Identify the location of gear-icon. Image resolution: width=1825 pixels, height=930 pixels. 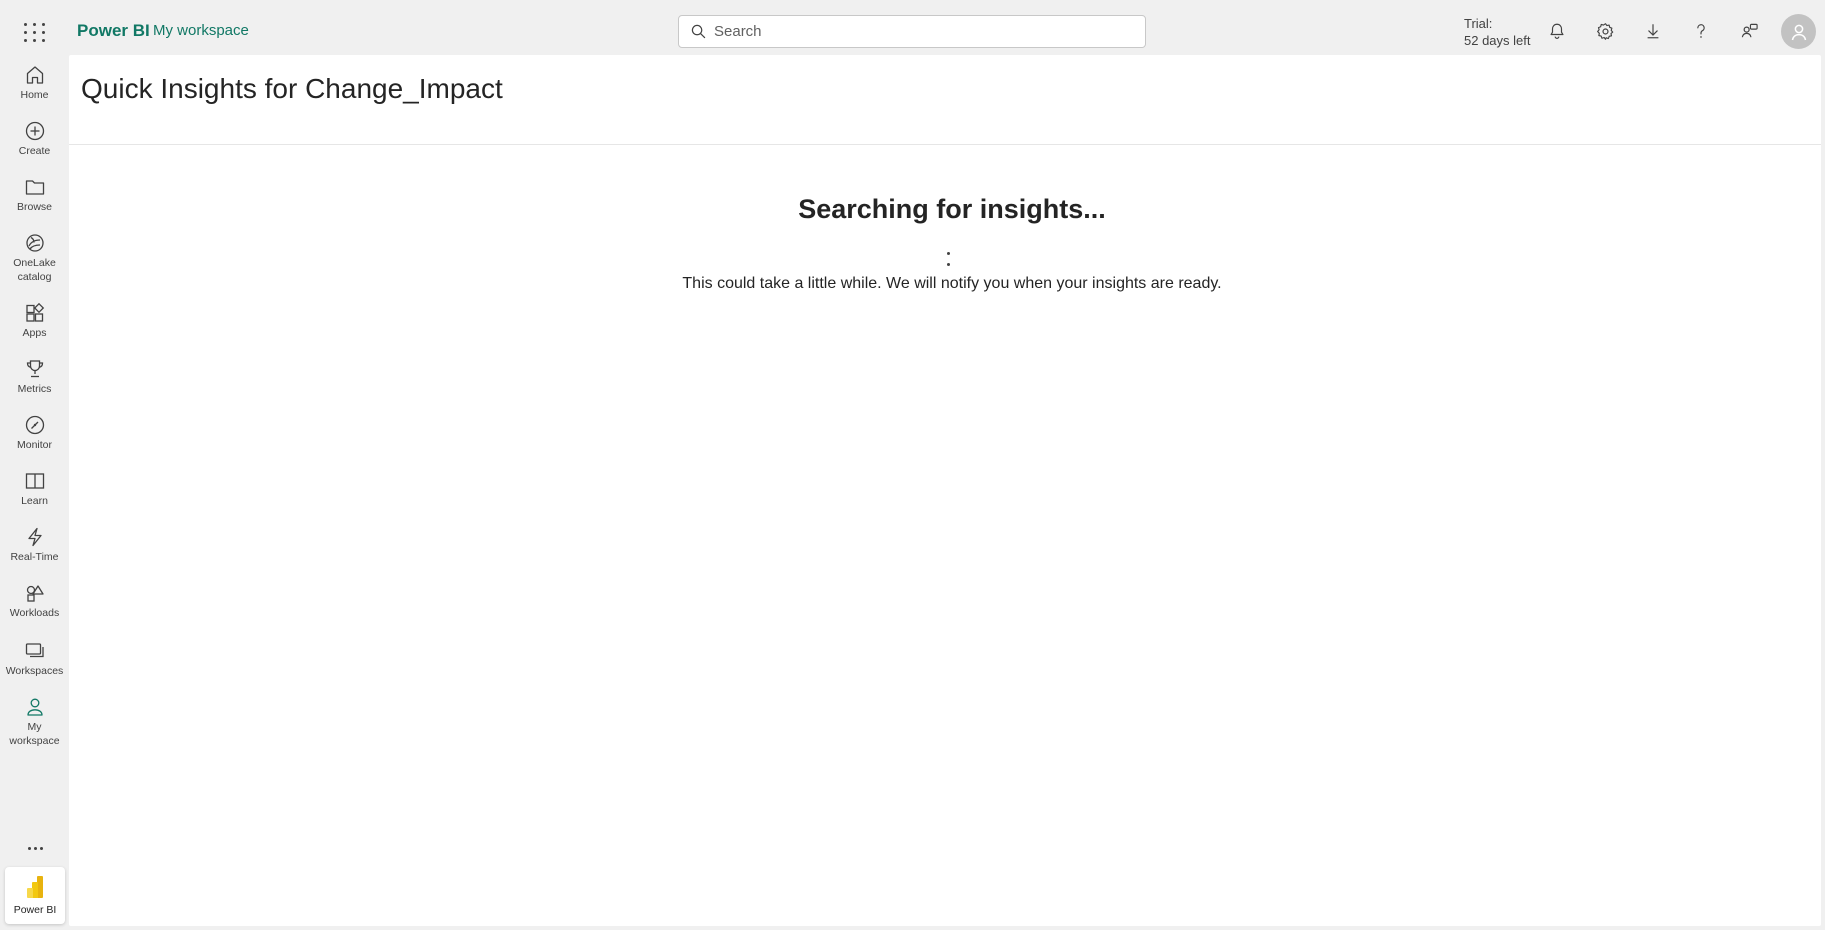
(1605, 31).